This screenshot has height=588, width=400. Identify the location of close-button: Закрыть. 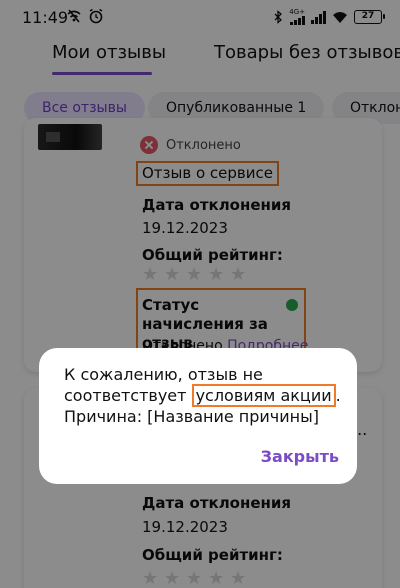
(300, 456).